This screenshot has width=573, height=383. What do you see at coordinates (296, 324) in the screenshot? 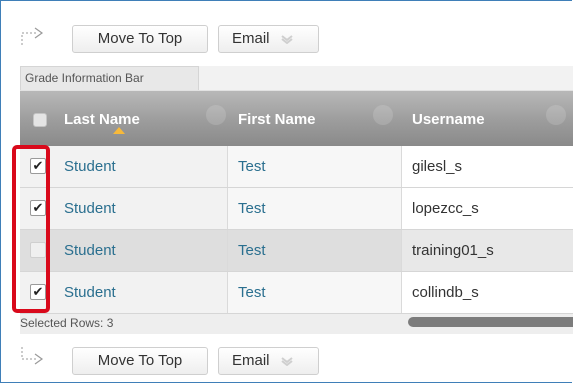
I see `table-footer: Selected Rows: 3` at bounding box center [296, 324].